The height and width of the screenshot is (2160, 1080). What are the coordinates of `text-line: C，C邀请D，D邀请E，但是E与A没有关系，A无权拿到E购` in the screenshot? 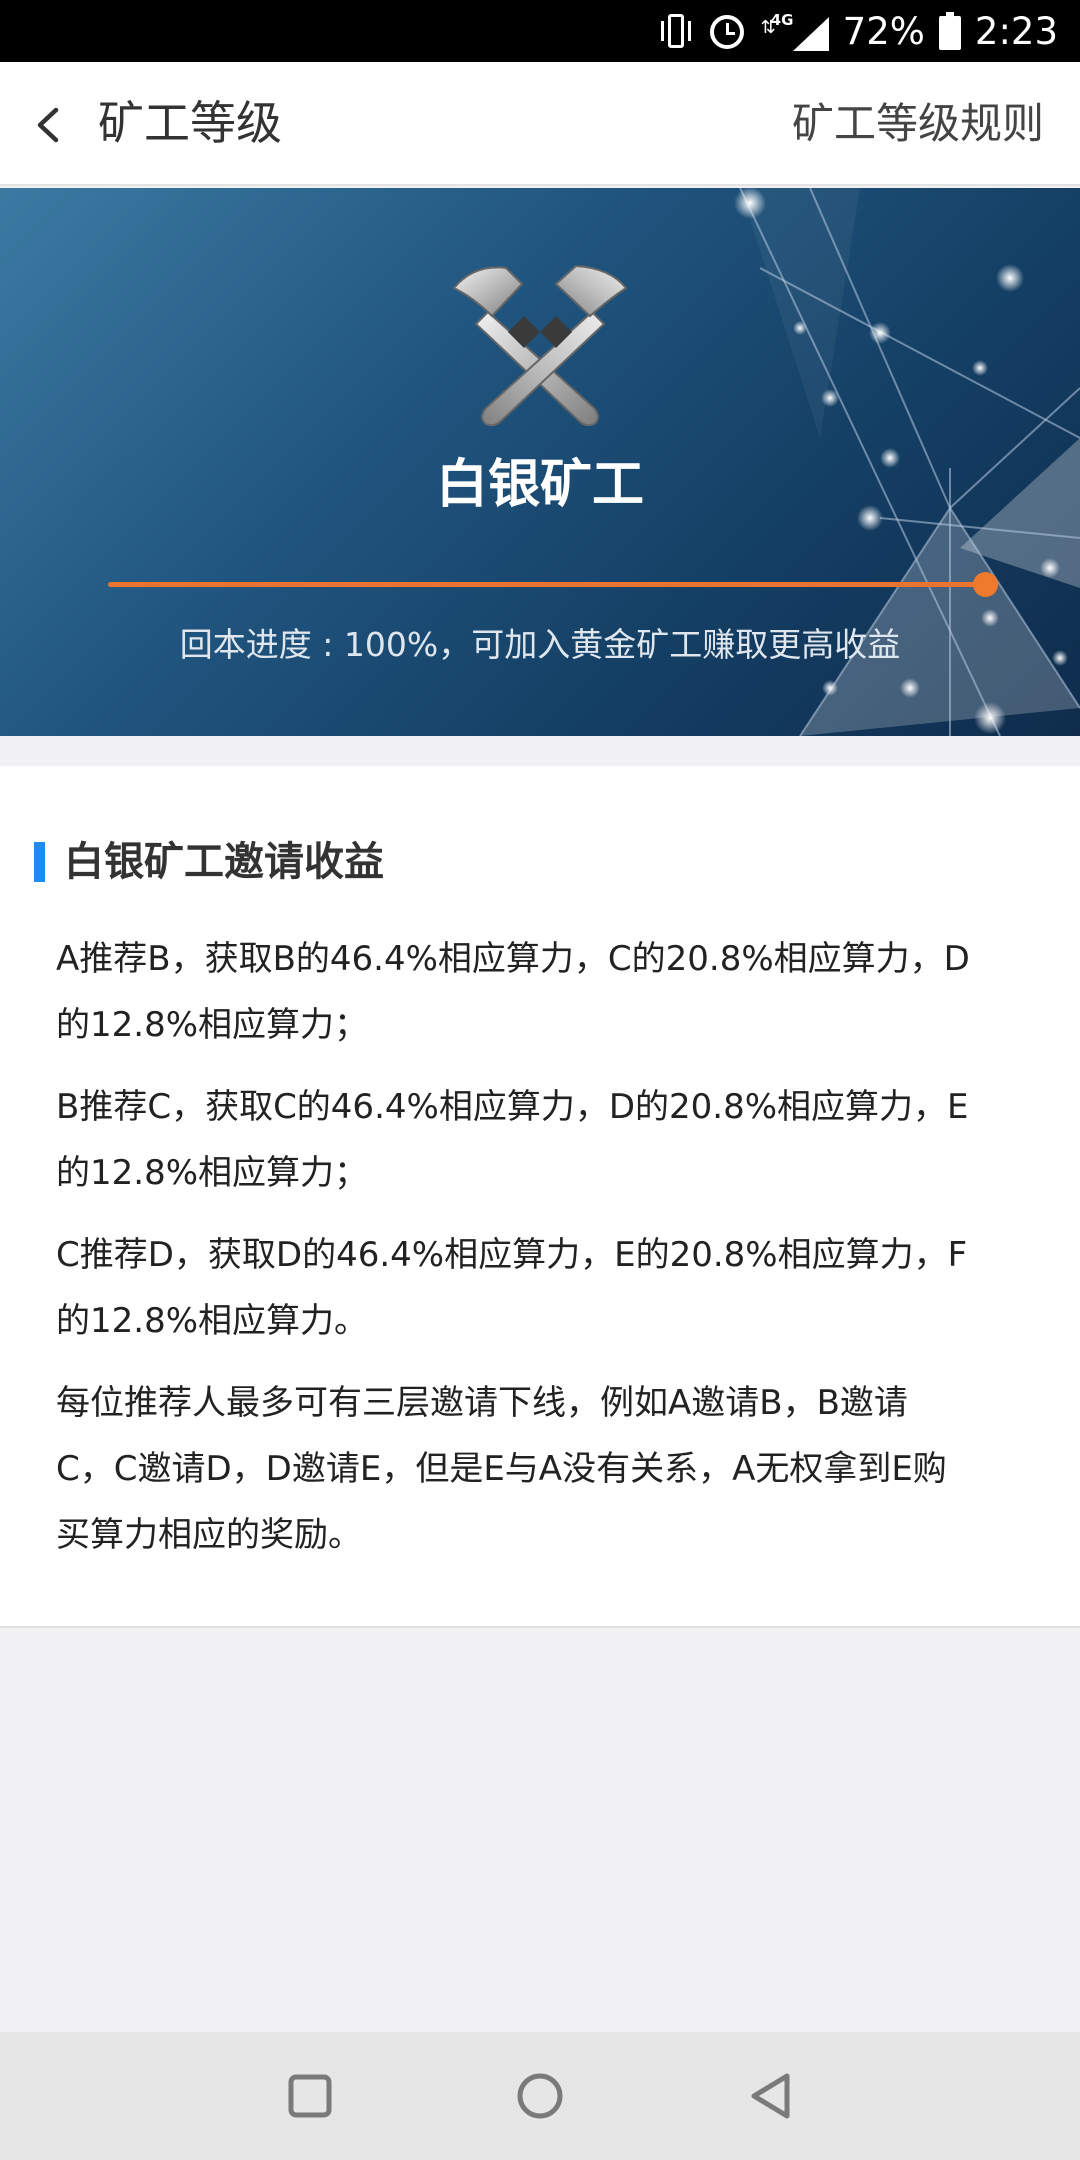 It's located at (501, 1469).